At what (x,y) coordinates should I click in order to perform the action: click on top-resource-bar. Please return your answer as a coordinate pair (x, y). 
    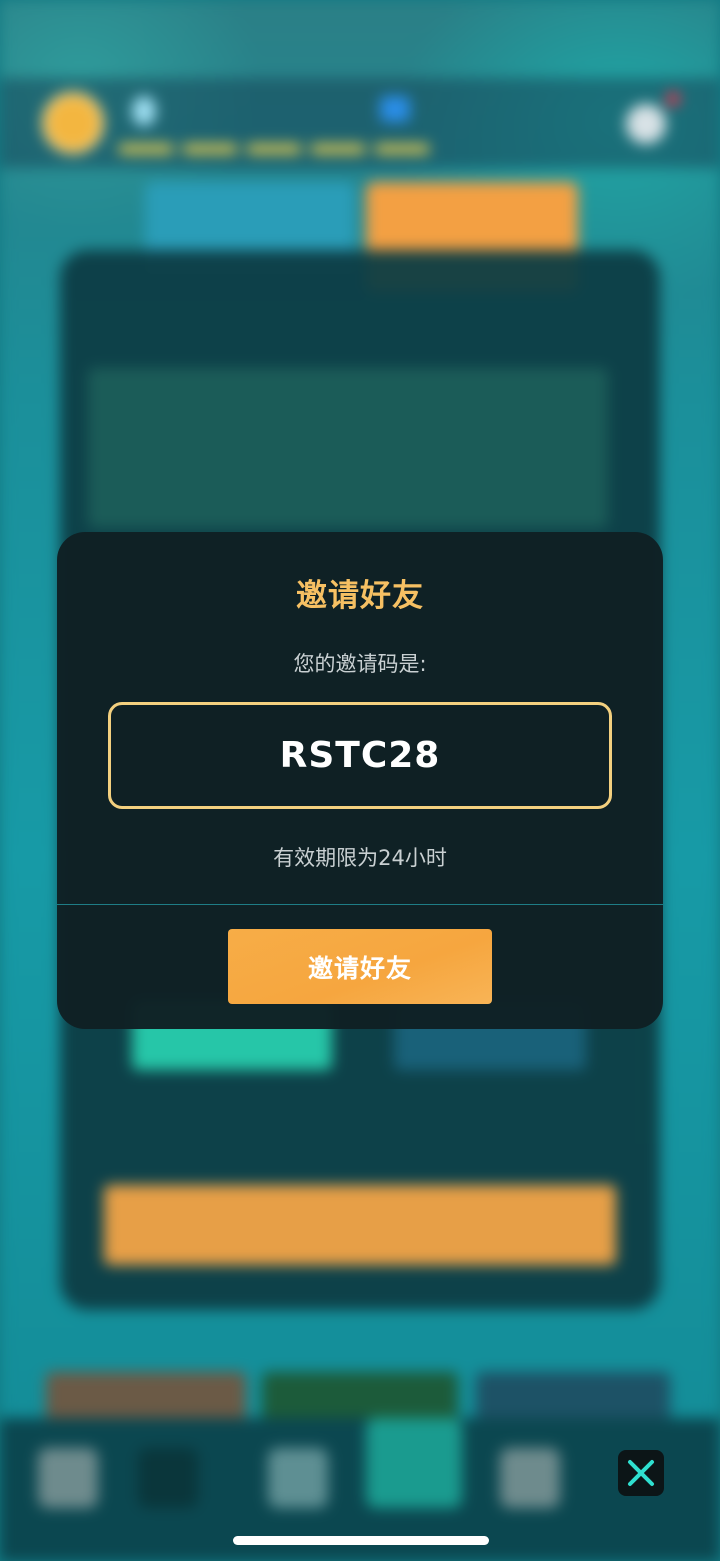
    Looking at the image, I should click on (360, 123).